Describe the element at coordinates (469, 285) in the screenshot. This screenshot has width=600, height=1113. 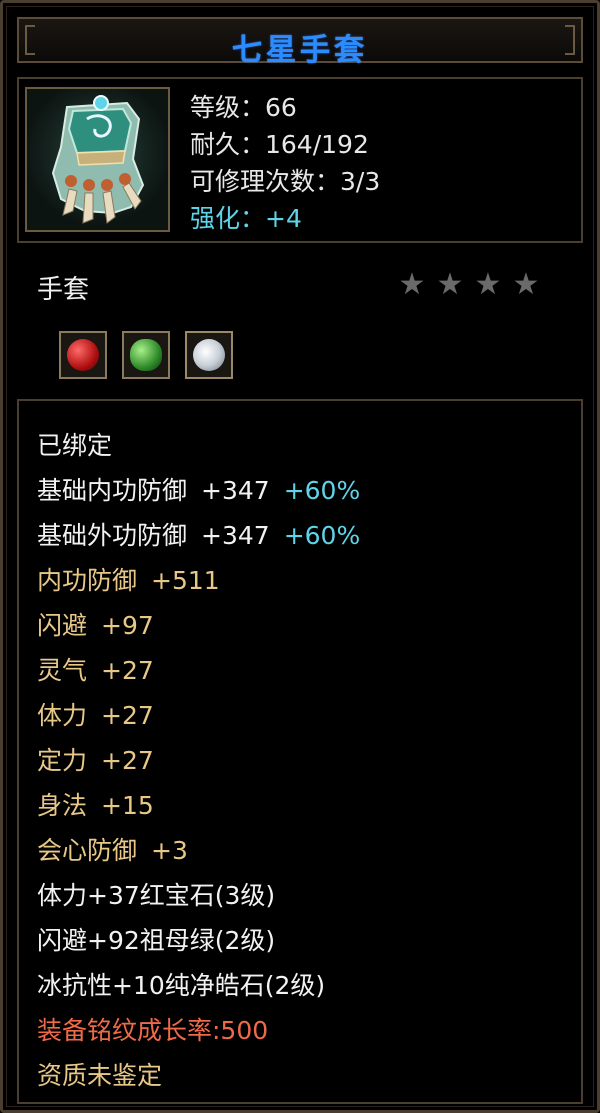
I see `star-rating: ★ ★ ★ ★` at that location.